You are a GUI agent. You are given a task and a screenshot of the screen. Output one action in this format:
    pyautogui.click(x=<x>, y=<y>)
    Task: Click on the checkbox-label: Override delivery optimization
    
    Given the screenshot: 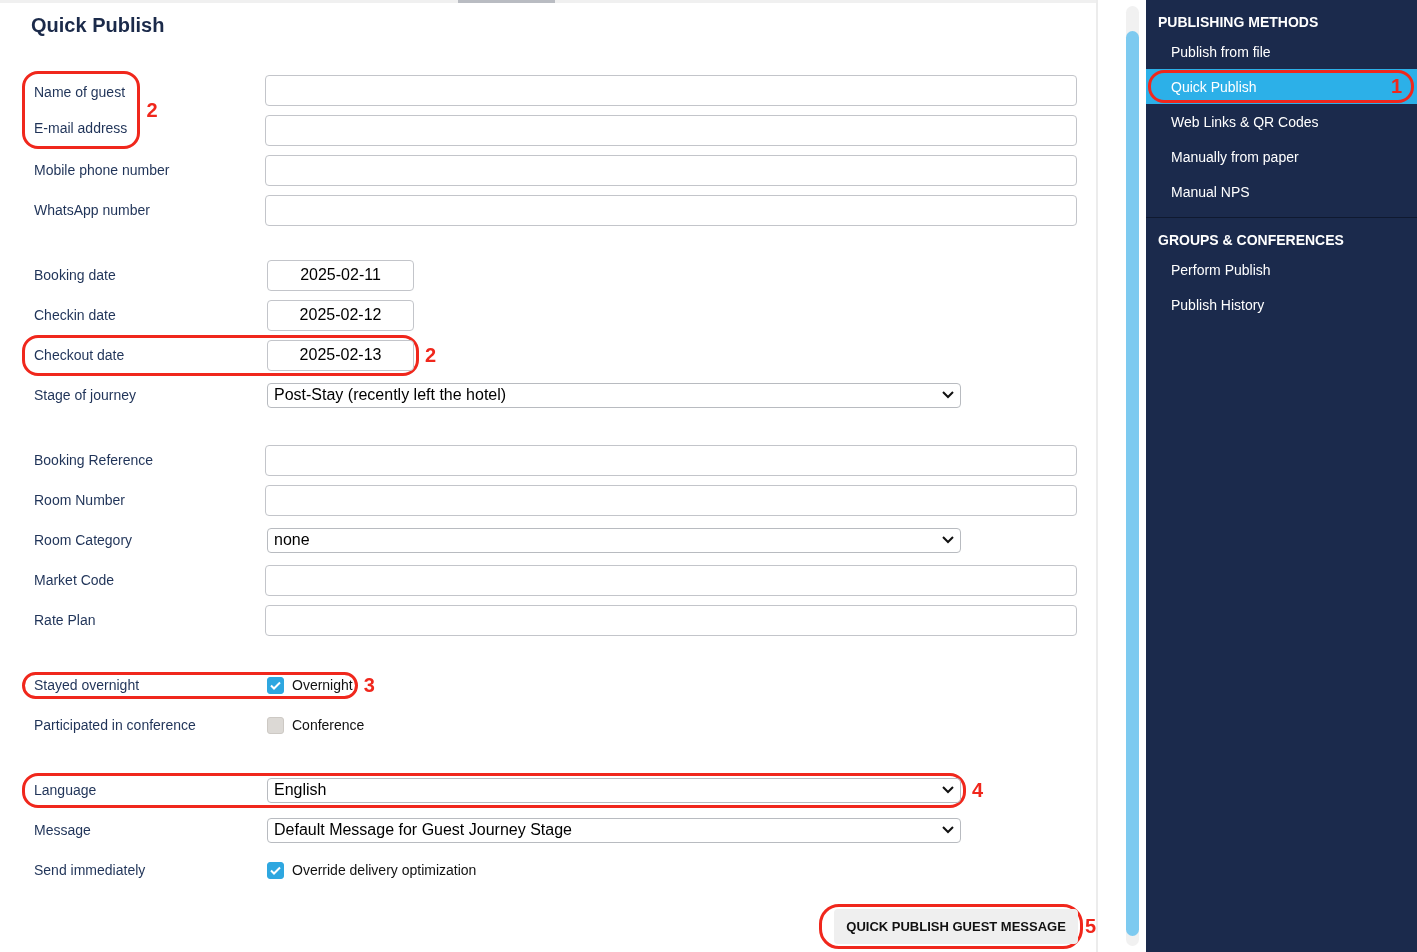 What is the action you would take?
    pyautogui.click(x=384, y=870)
    